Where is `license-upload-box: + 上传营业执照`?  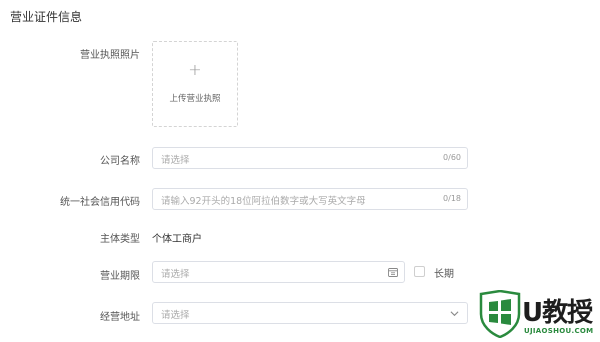
license-upload-box: + 上传营业执照 is located at coordinates (195, 84).